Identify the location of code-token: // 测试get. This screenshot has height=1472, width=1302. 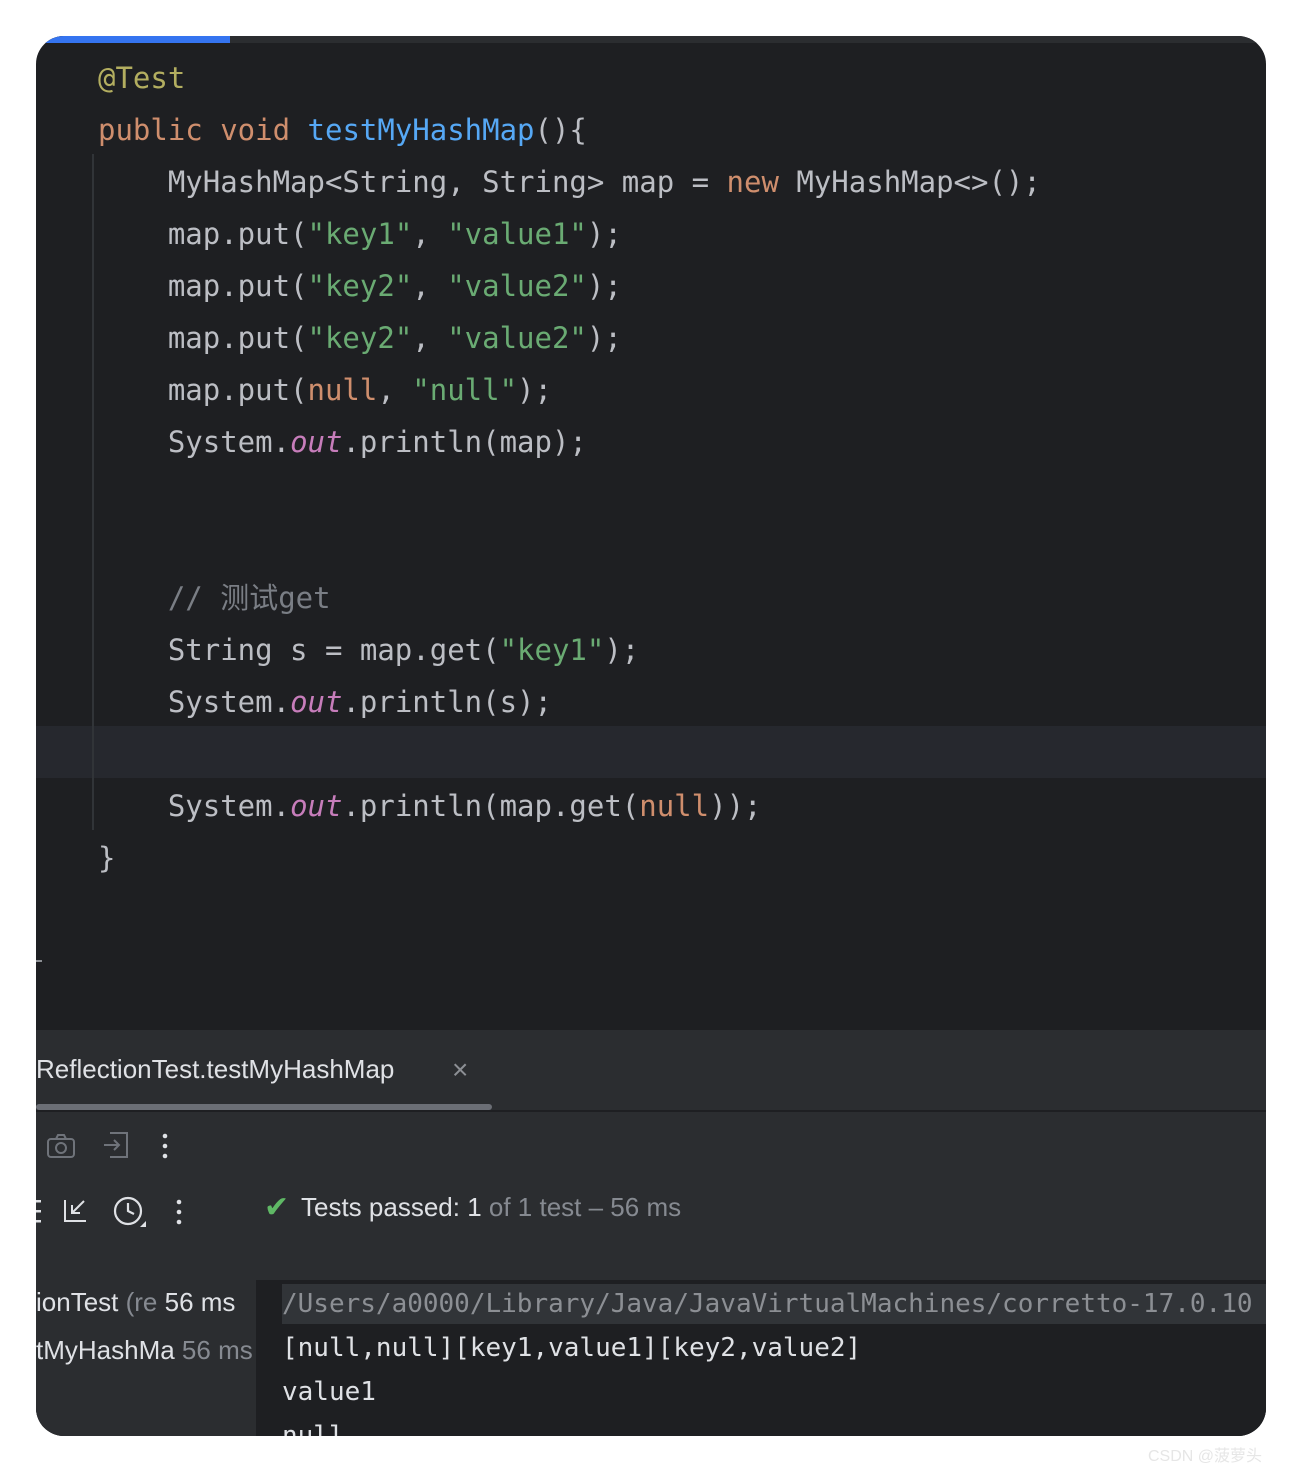
(214, 598).